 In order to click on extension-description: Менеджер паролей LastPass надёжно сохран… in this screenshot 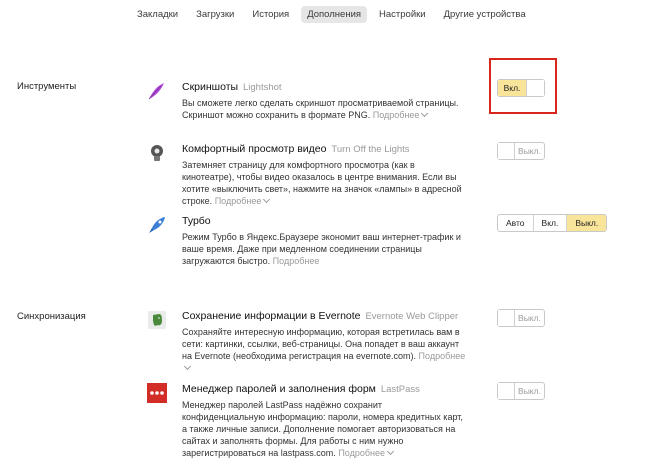, I will do `click(322, 429)`.